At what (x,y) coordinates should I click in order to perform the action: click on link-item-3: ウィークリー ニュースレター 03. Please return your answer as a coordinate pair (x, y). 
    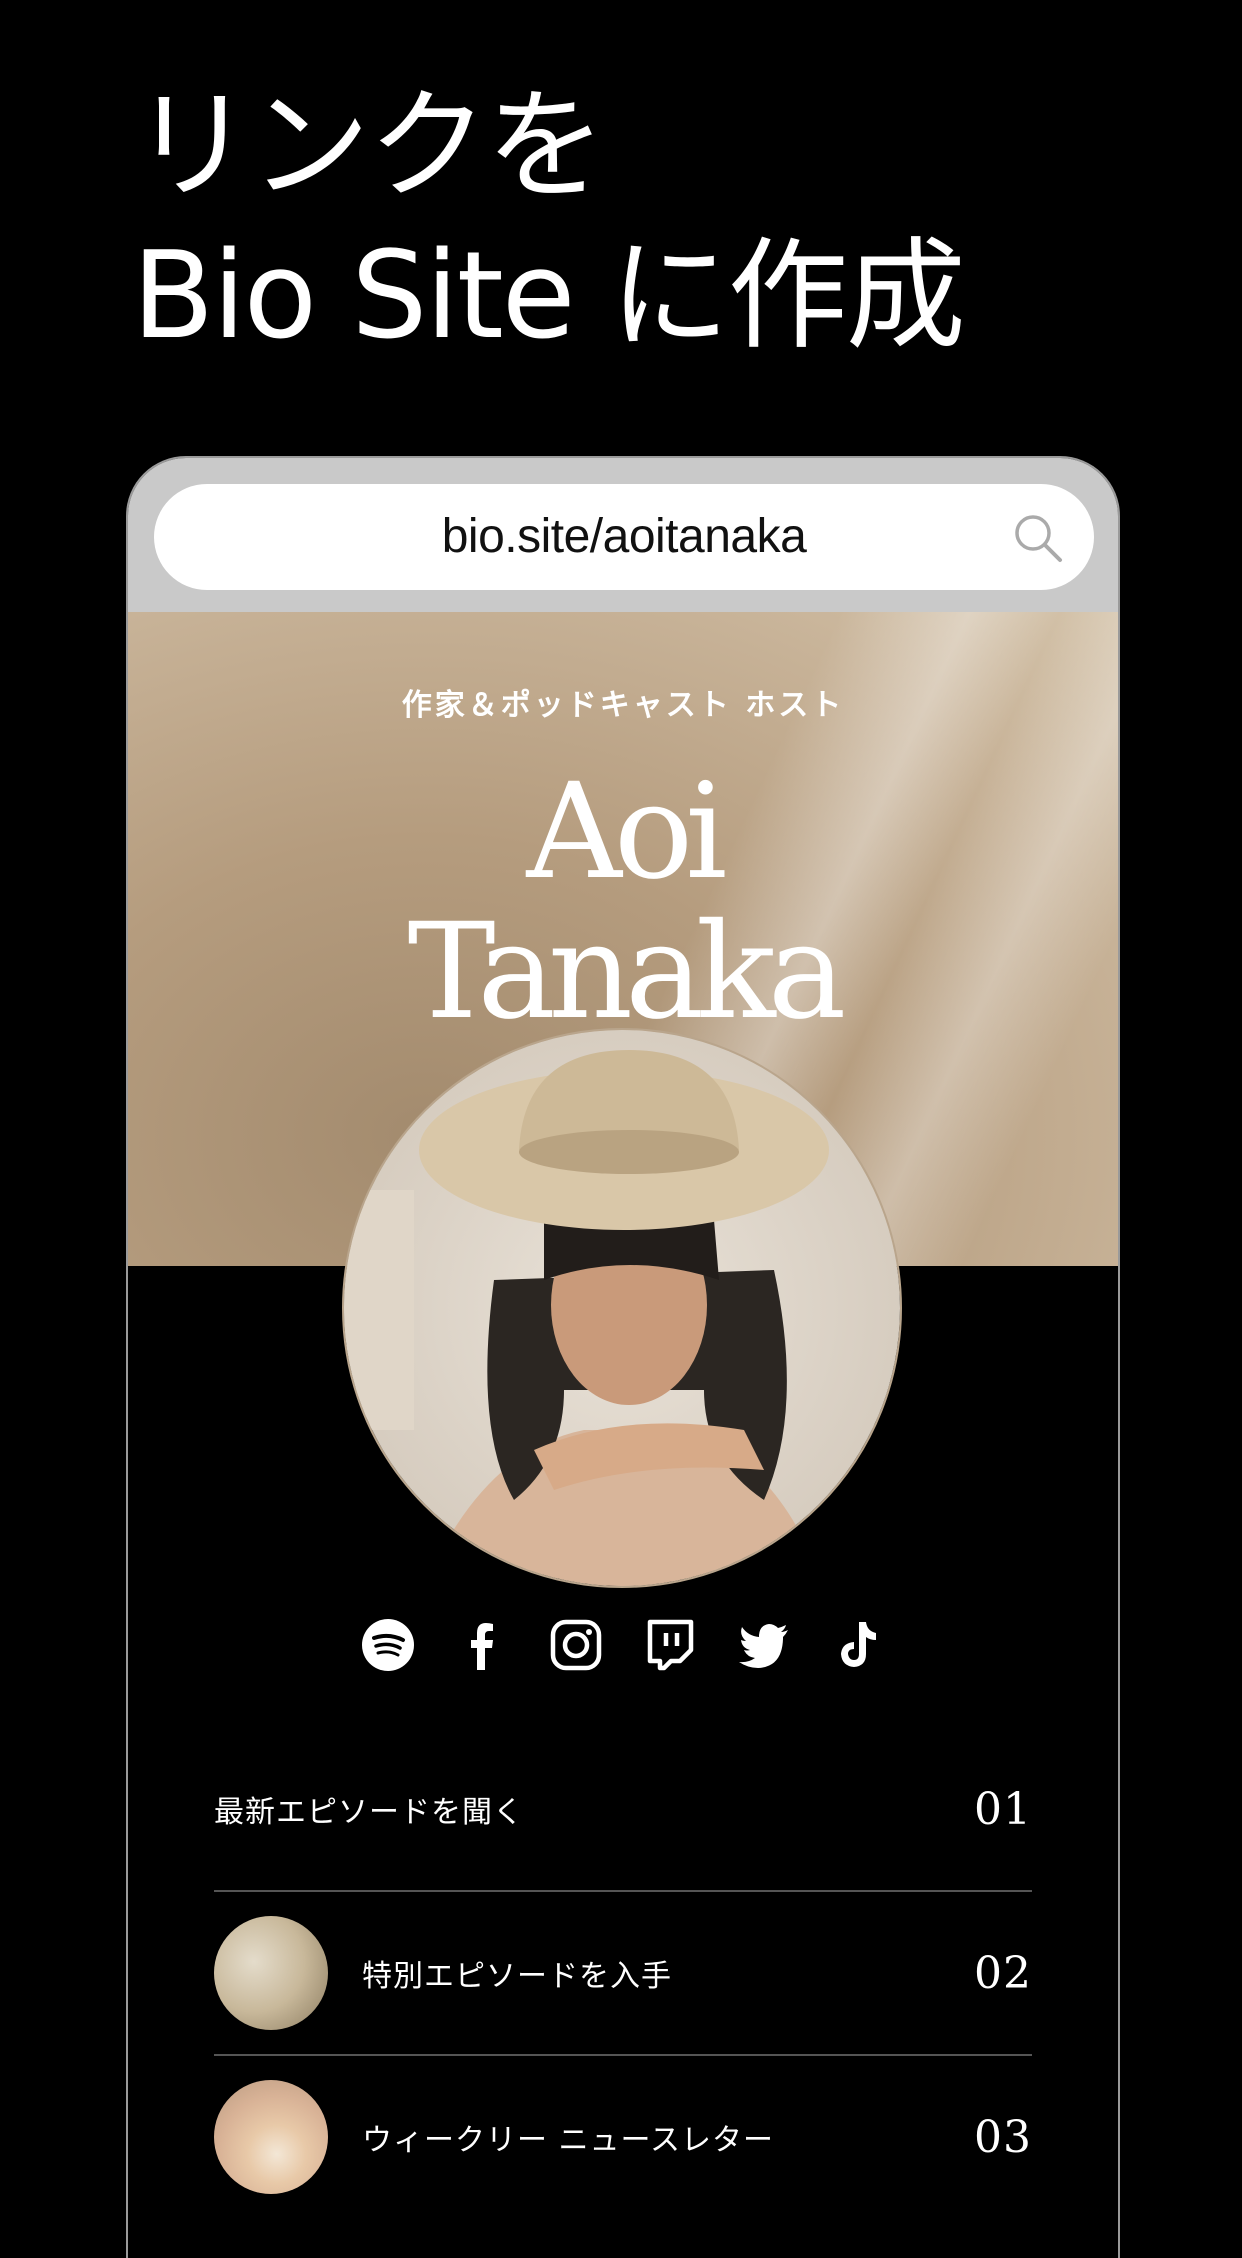
    Looking at the image, I should click on (623, 2137).